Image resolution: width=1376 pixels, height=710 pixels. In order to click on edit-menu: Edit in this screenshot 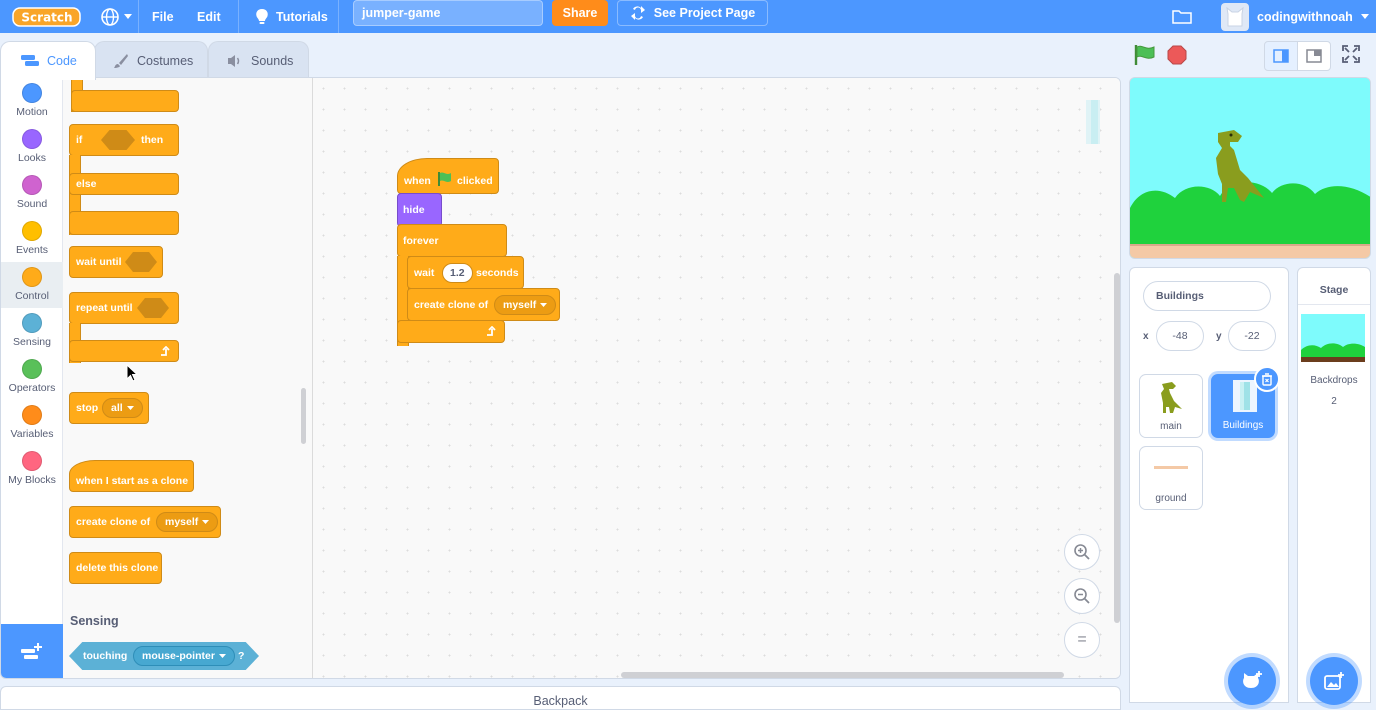, I will do `click(209, 16)`.